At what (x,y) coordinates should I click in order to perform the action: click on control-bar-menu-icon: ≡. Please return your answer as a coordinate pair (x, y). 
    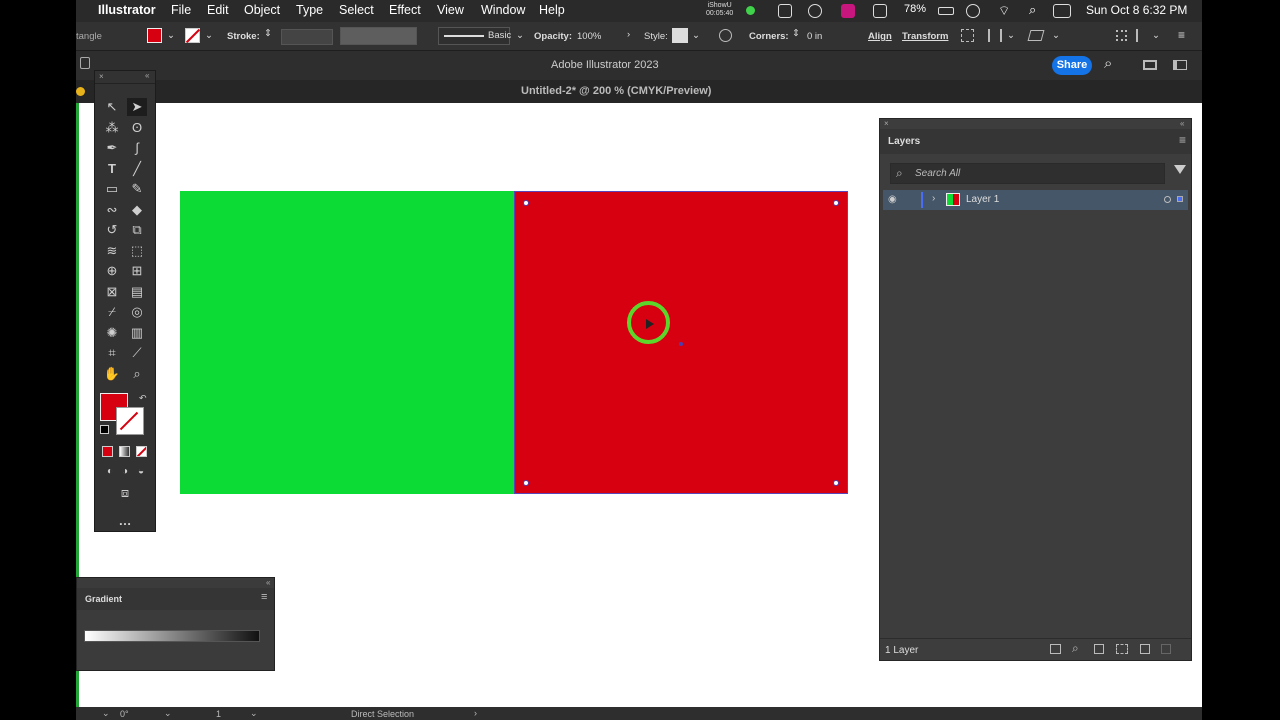
    Looking at the image, I should click on (1181, 35).